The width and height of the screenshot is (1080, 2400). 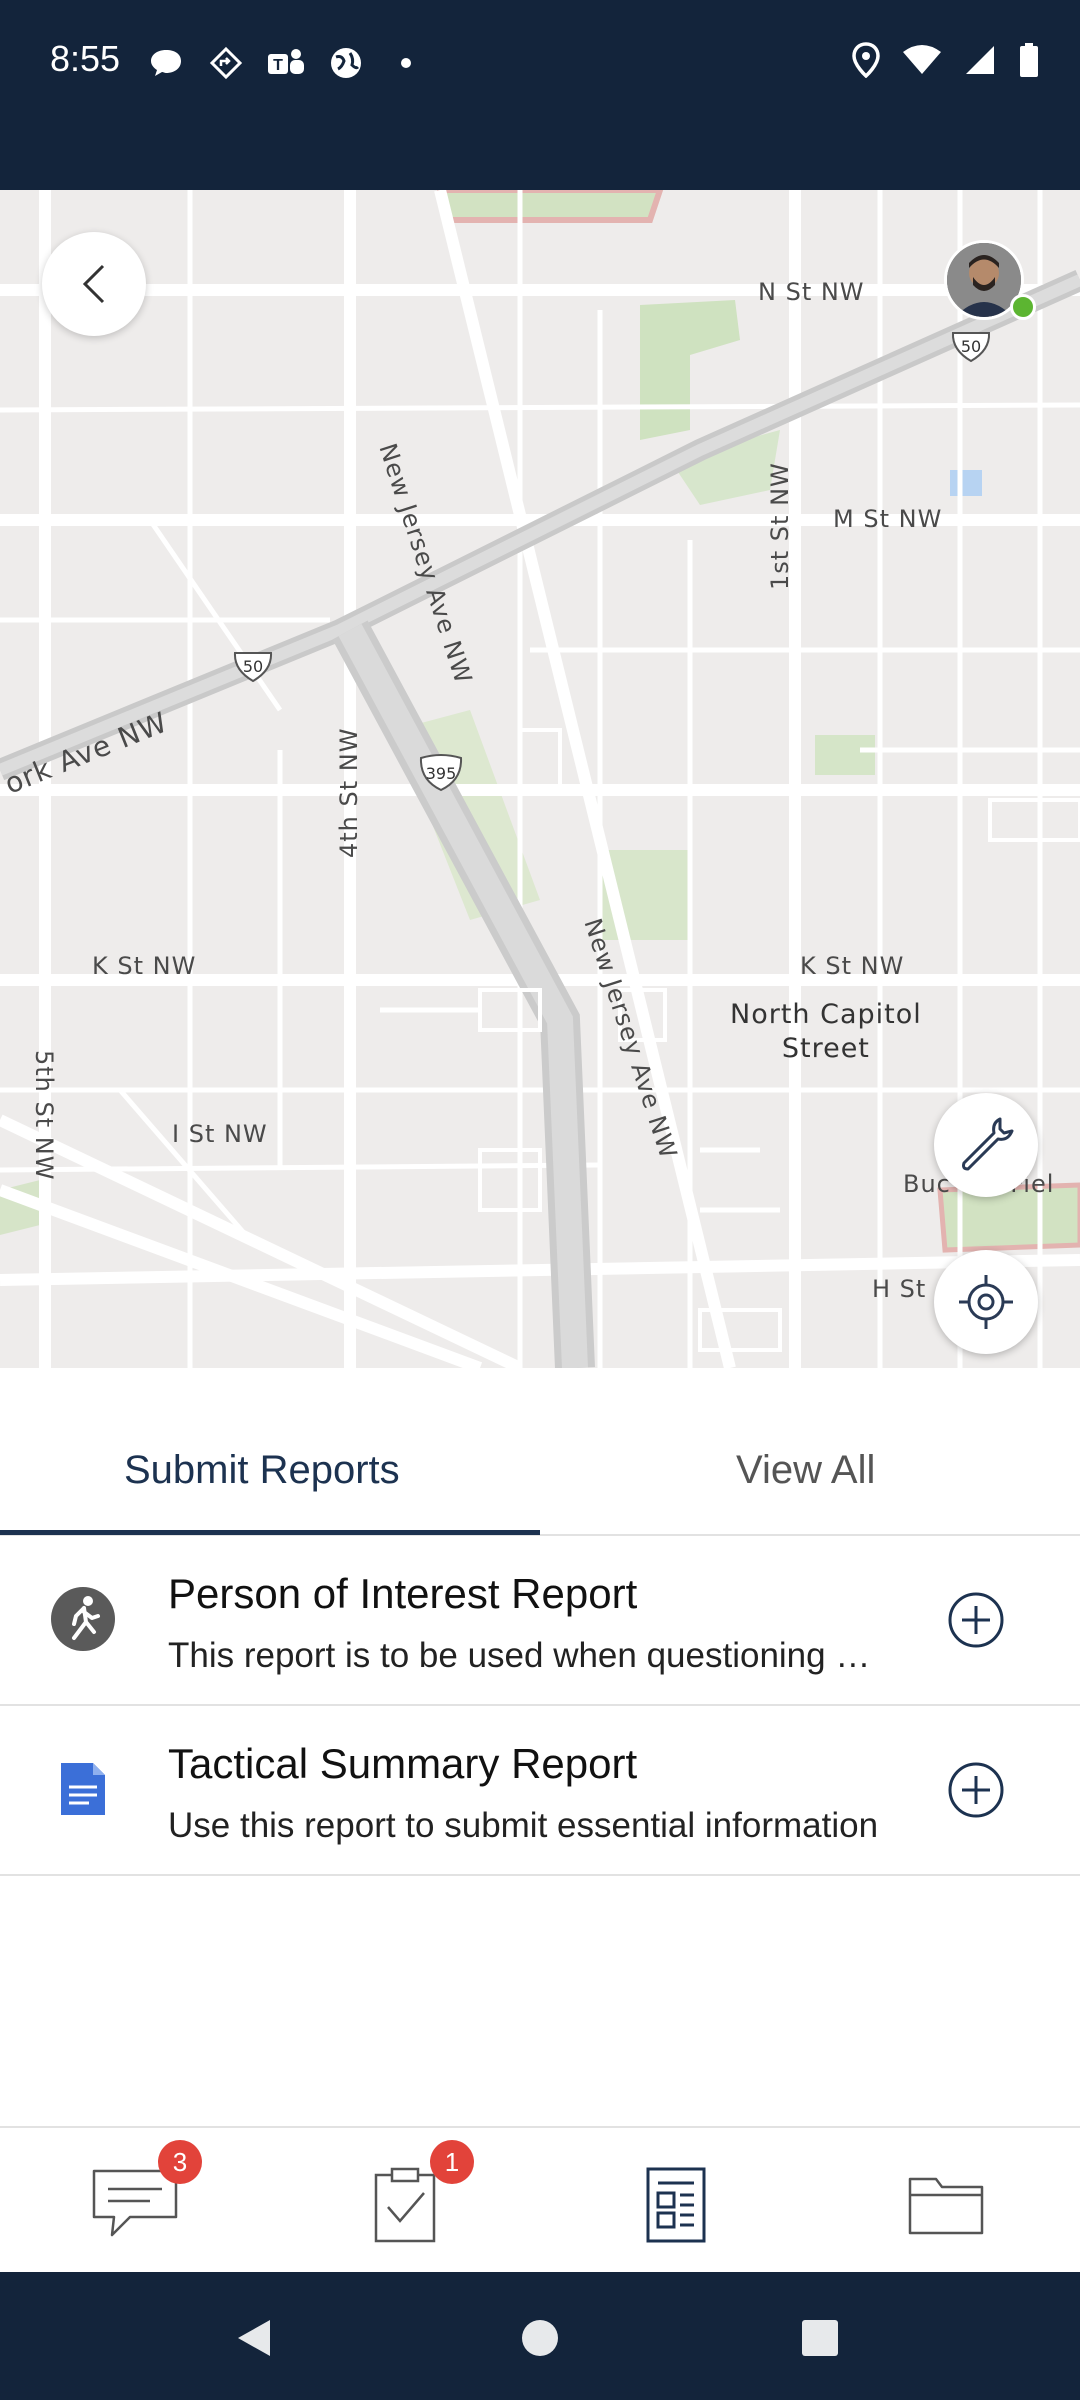 I want to click on messages-badge: 3, so click(x=180, y=2162).